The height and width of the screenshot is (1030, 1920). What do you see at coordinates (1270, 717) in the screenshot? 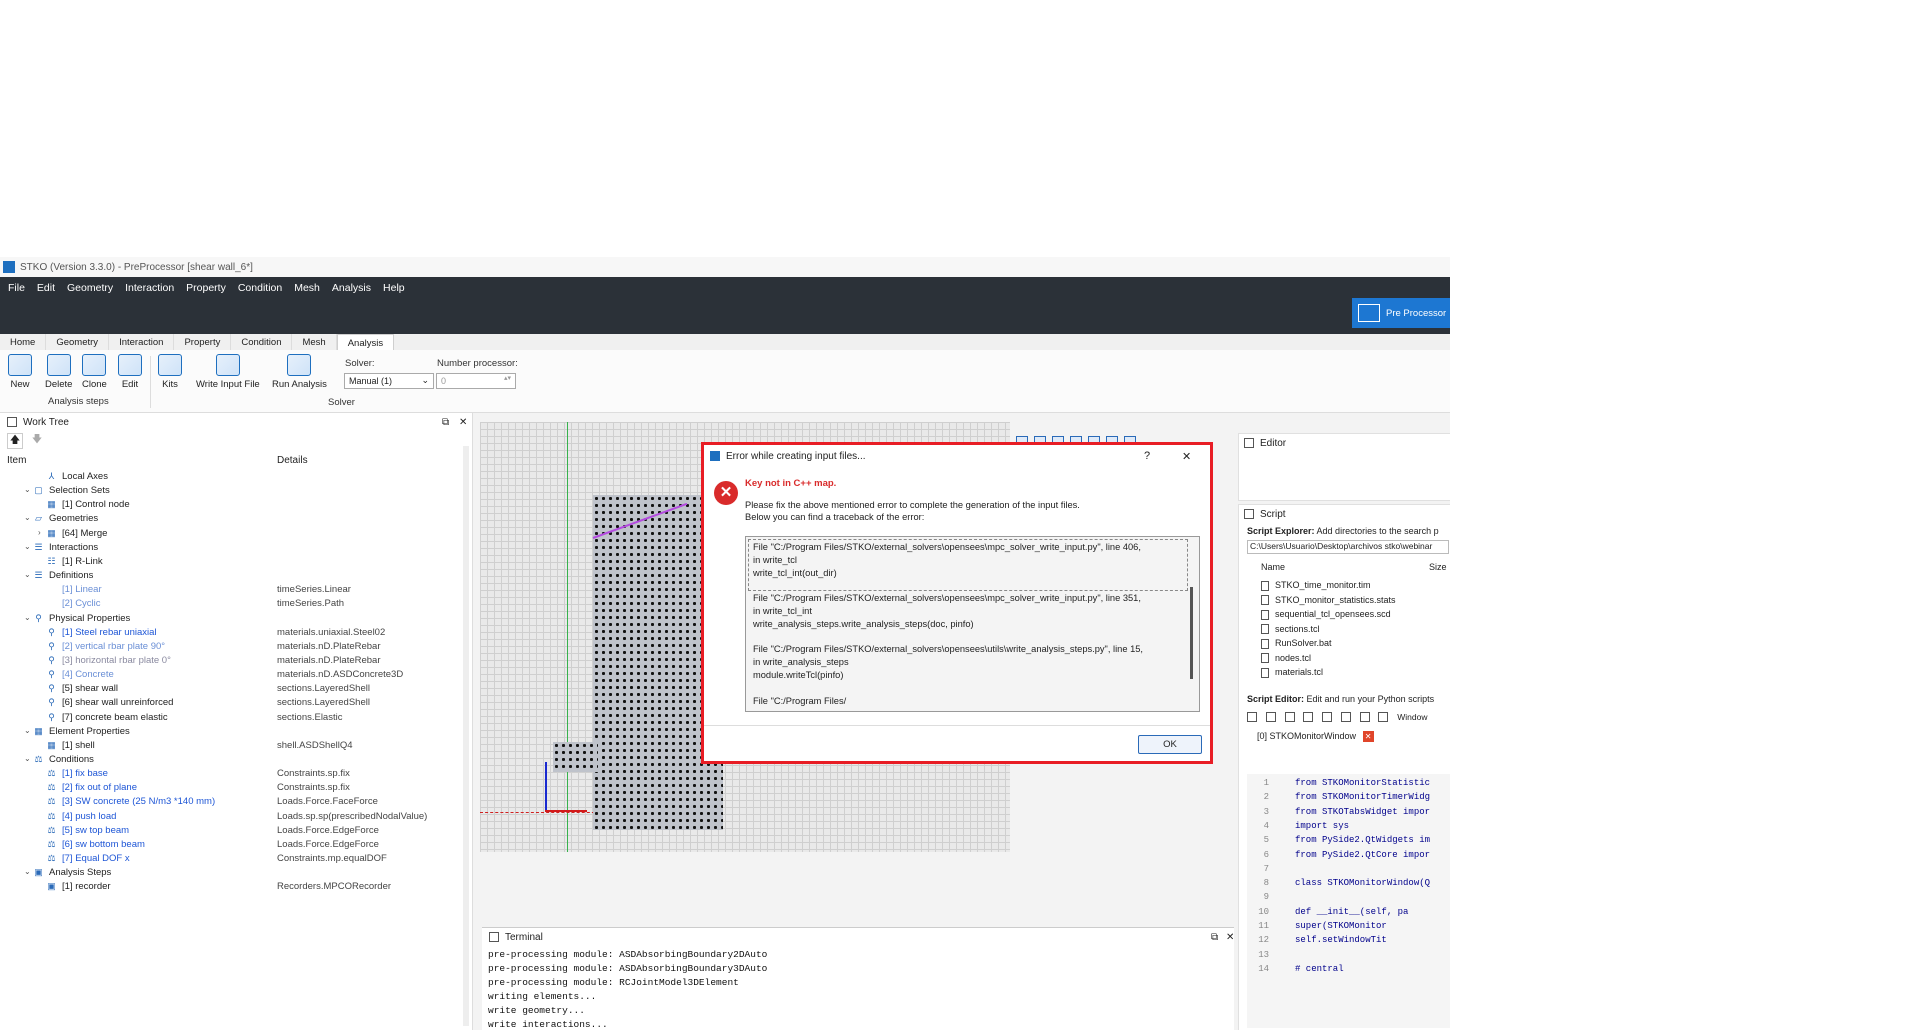
I see `open-file-icon` at bounding box center [1270, 717].